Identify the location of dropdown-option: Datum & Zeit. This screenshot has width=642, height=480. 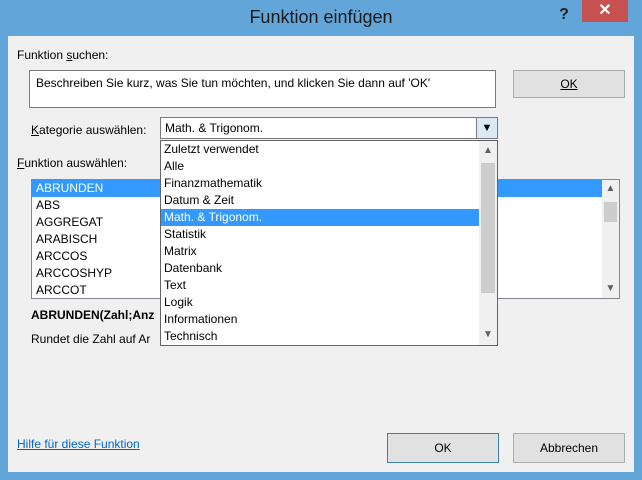
(329, 200).